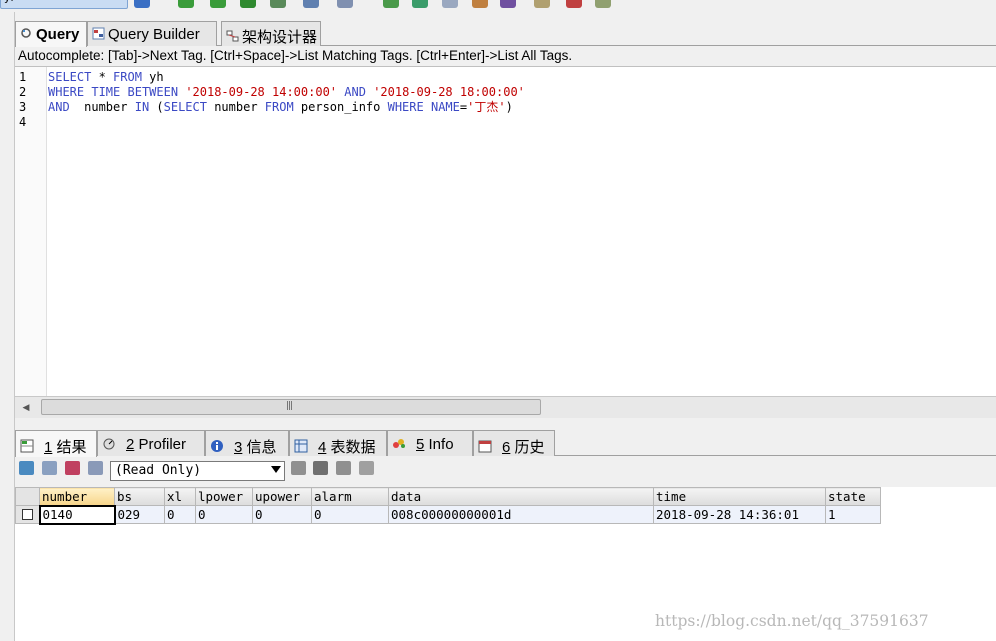  Describe the element at coordinates (486, 107) in the screenshot. I see `string-literal: '丁杰'` at that location.